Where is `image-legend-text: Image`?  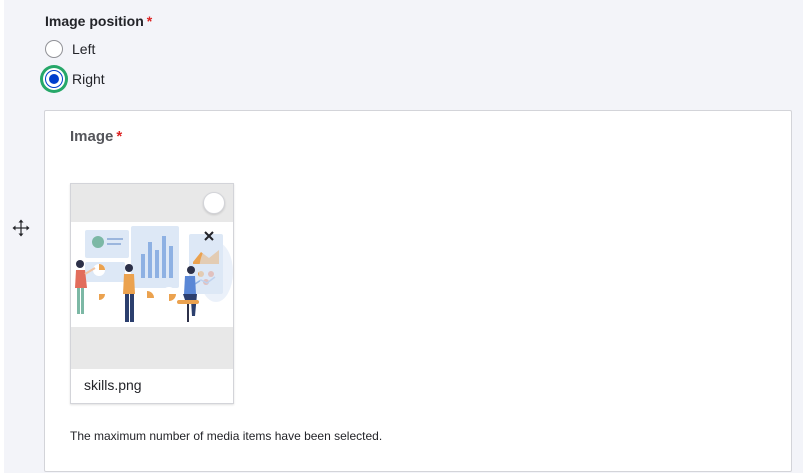 image-legend-text: Image is located at coordinates (92, 136).